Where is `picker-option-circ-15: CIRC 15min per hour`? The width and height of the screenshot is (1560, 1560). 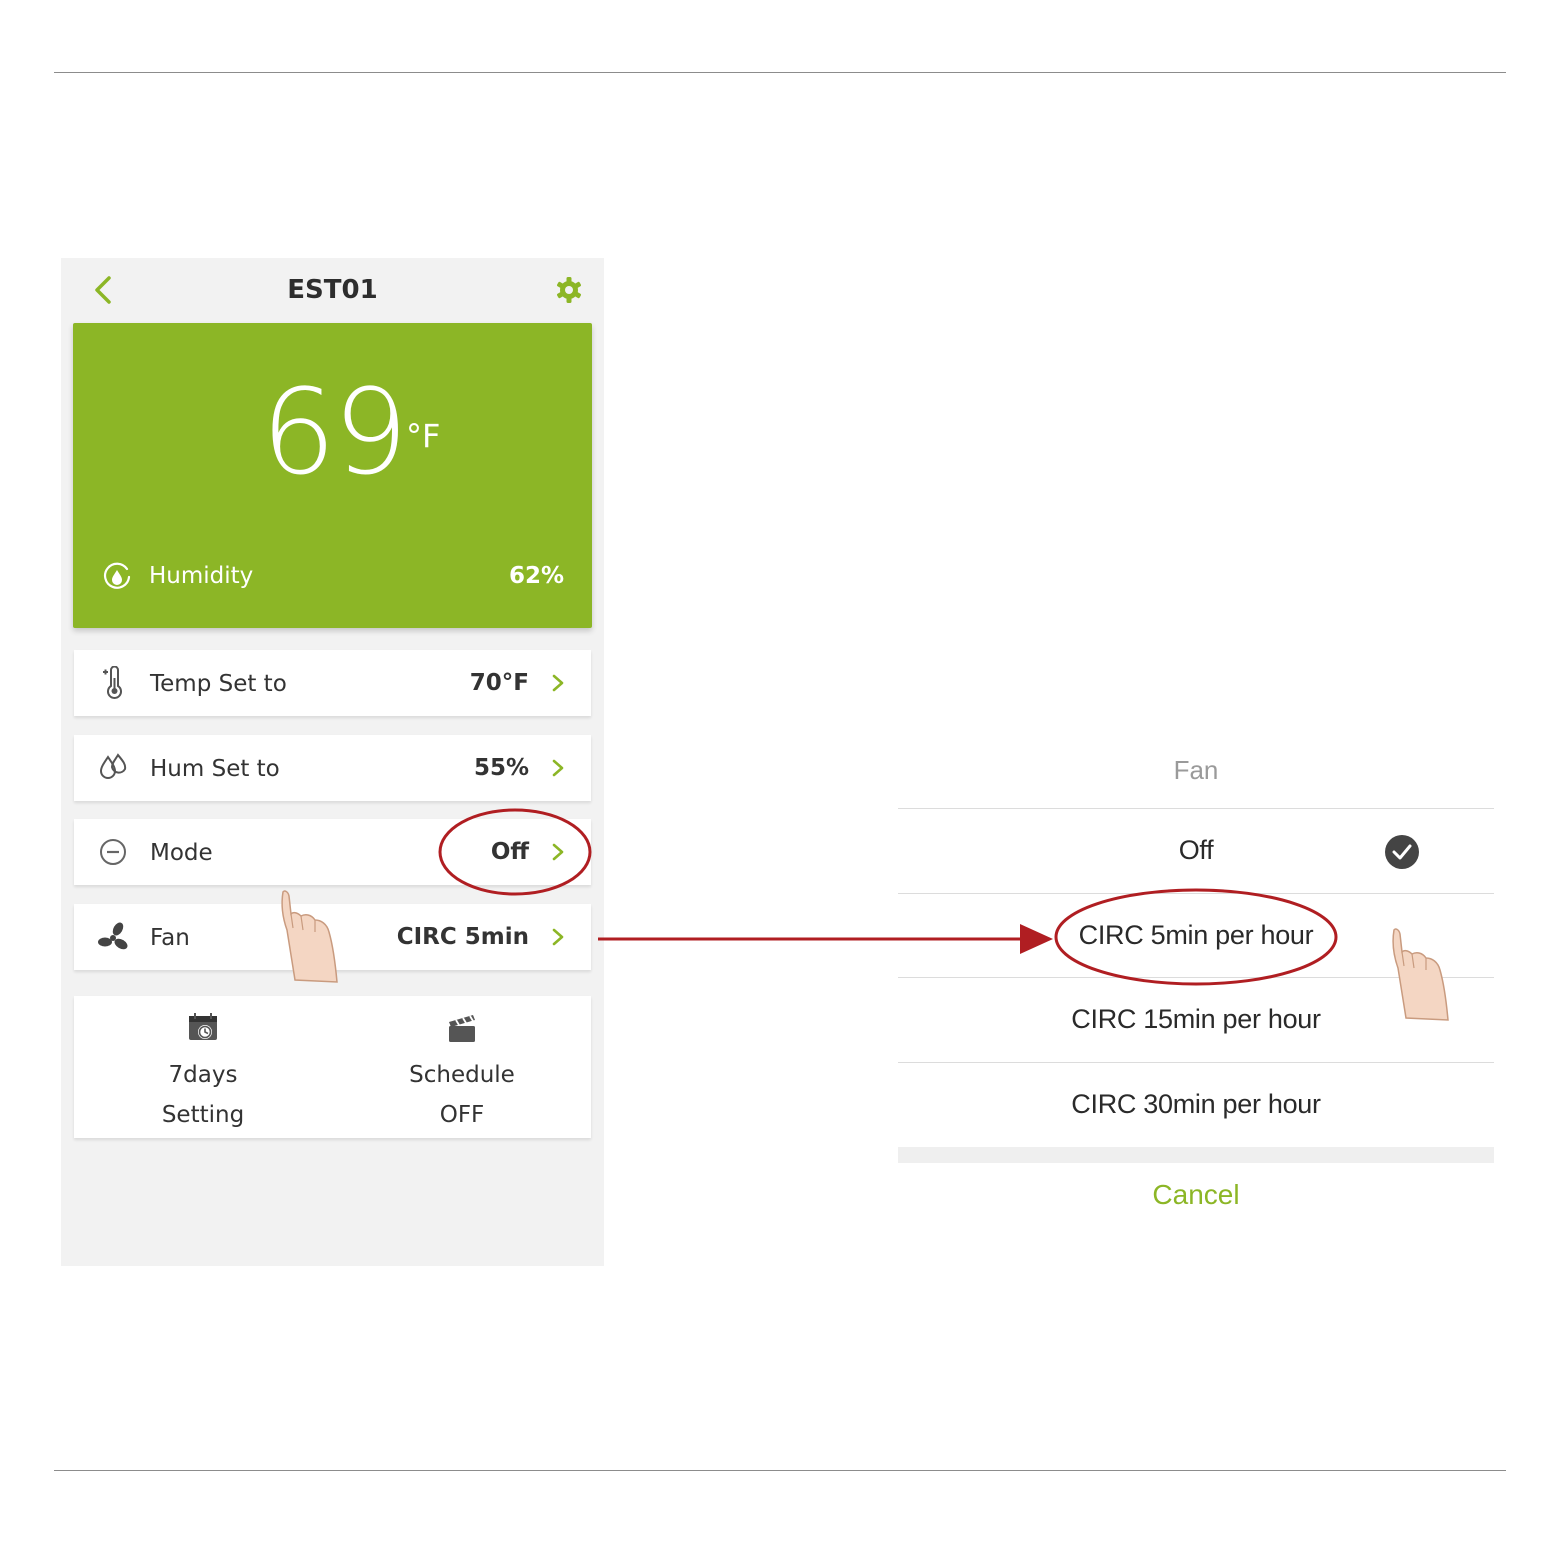
picker-option-circ-15: CIRC 15min per hour is located at coordinates (1196, 1019).